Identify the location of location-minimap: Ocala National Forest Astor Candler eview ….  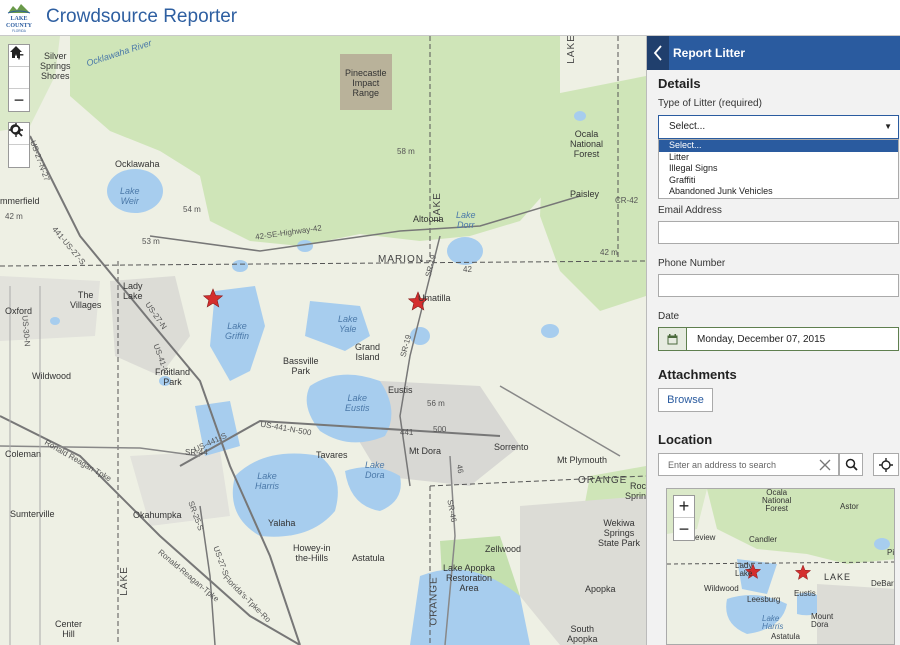
(780, 566).